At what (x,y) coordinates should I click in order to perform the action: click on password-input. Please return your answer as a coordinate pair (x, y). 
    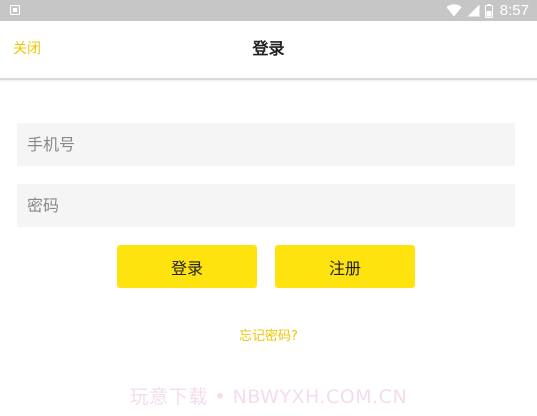
    Looking at the image, I should click on (266, 205).